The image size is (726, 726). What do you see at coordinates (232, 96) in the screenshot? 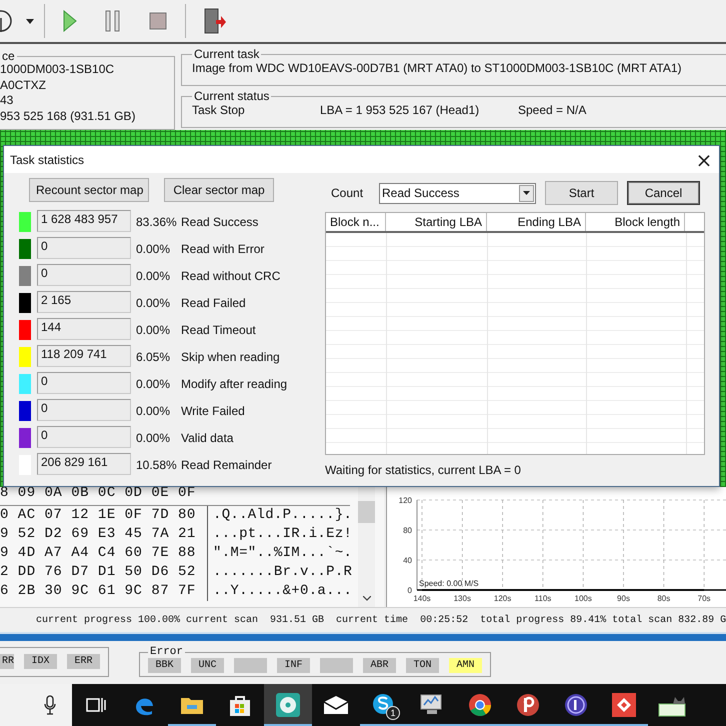
I see `group-legend: Current status` at bounding box center [232, 96].